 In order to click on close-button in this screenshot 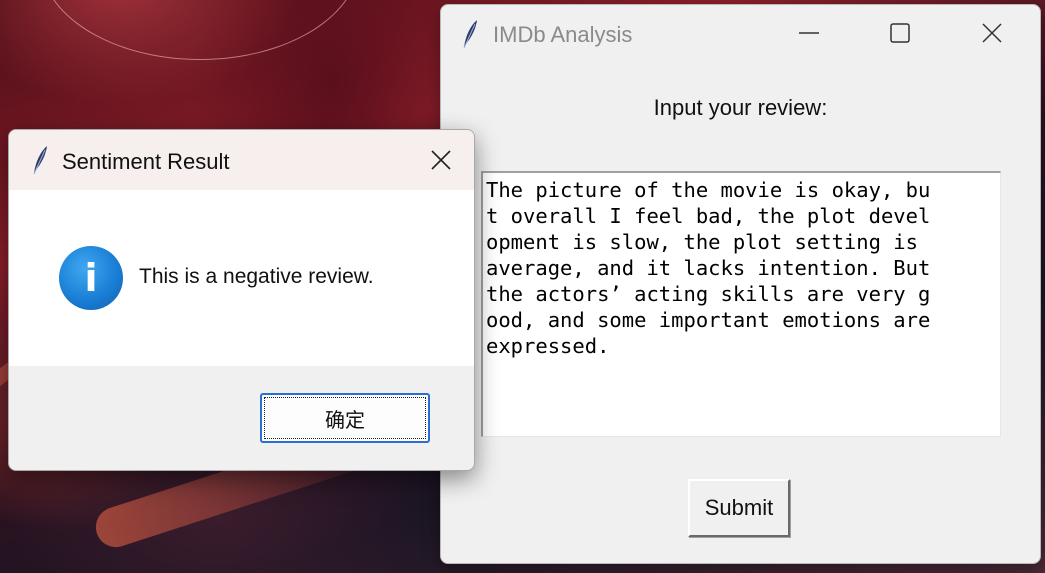, I will do `click(992, 33)`.